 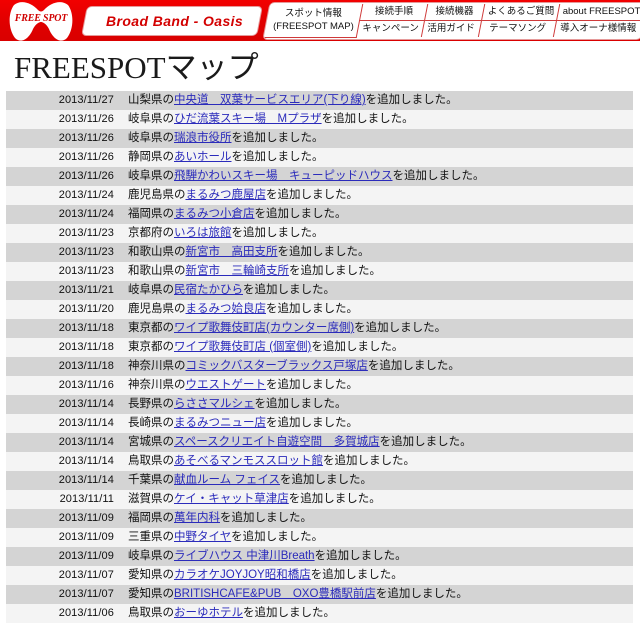 What do you see at coordinates (379, 214) in the screenshot?
I see `list-row-description: 福岡県のまるみつ小倉店を追加しました。` at bounding box center [379, 214].